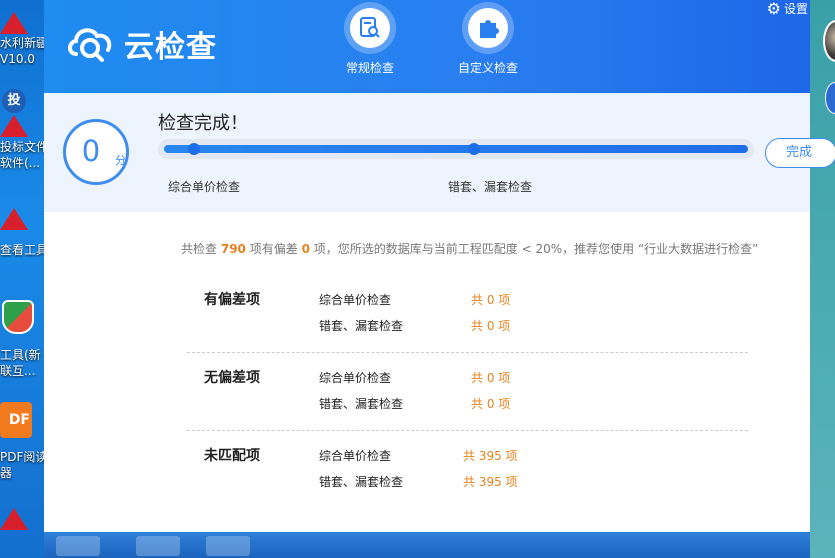 This screenshot has height=558, width=835. What do you see at coordinates (273, 249) in the screenshot?
I see `summary-mid: 项有偏差` at bounding box center [273, 249].